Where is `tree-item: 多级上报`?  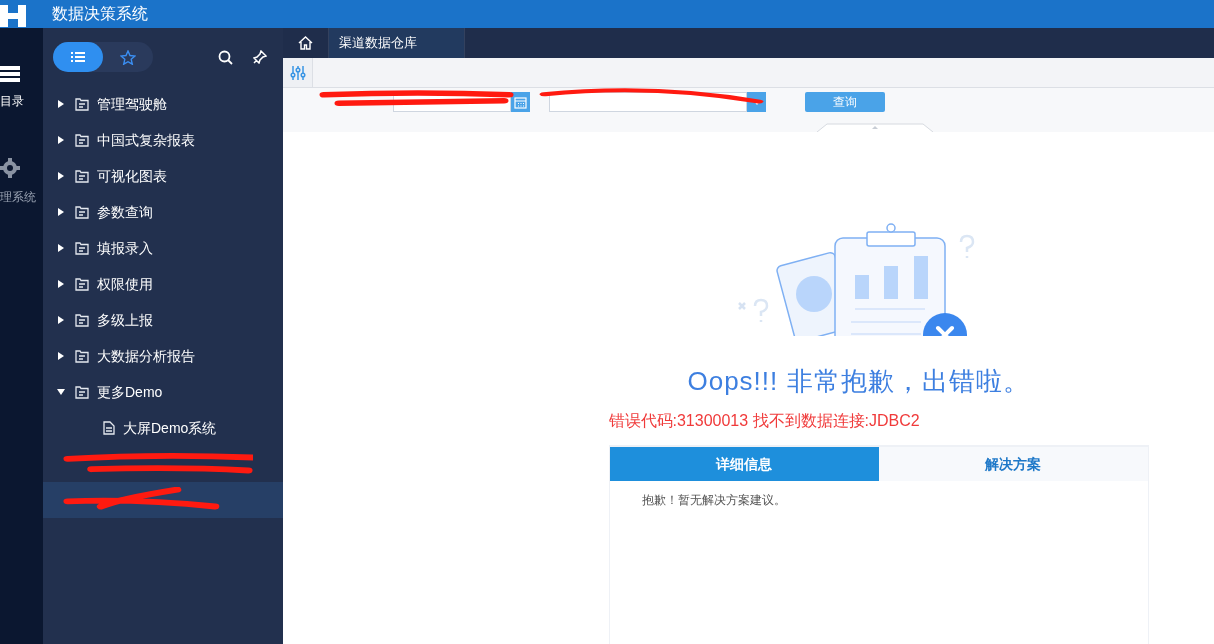
tree-item: 多级上报 is located at coordinates (163, 320).